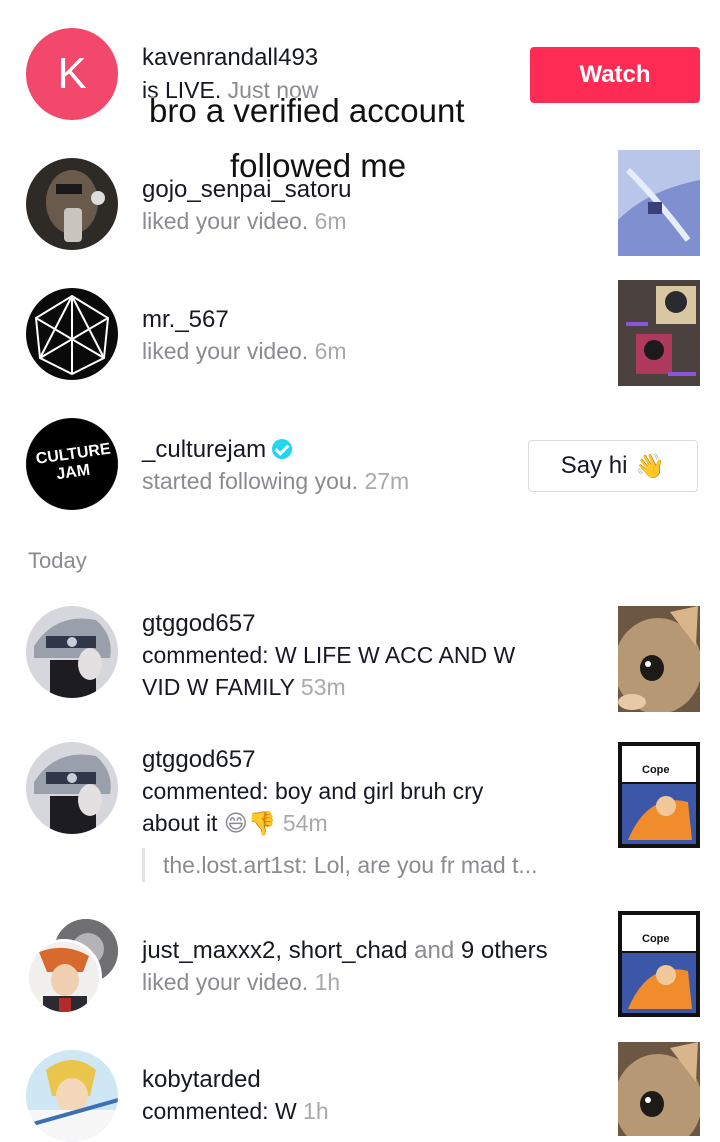 The width and height of the screenshot is (720, 1142). What do you see at coordinates (180, 823) in the screenshot?
I see `comment-text: about it` at bounding box center [180, 823].